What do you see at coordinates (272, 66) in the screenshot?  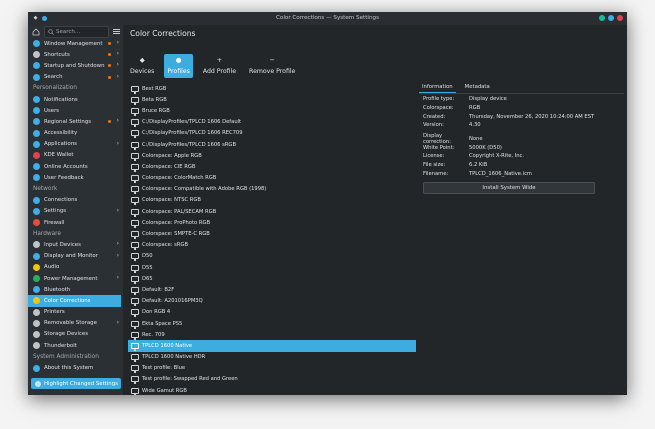 I see `toolbar-remove-profile-button: − Remove Profile` at bounding box center [272, 66].